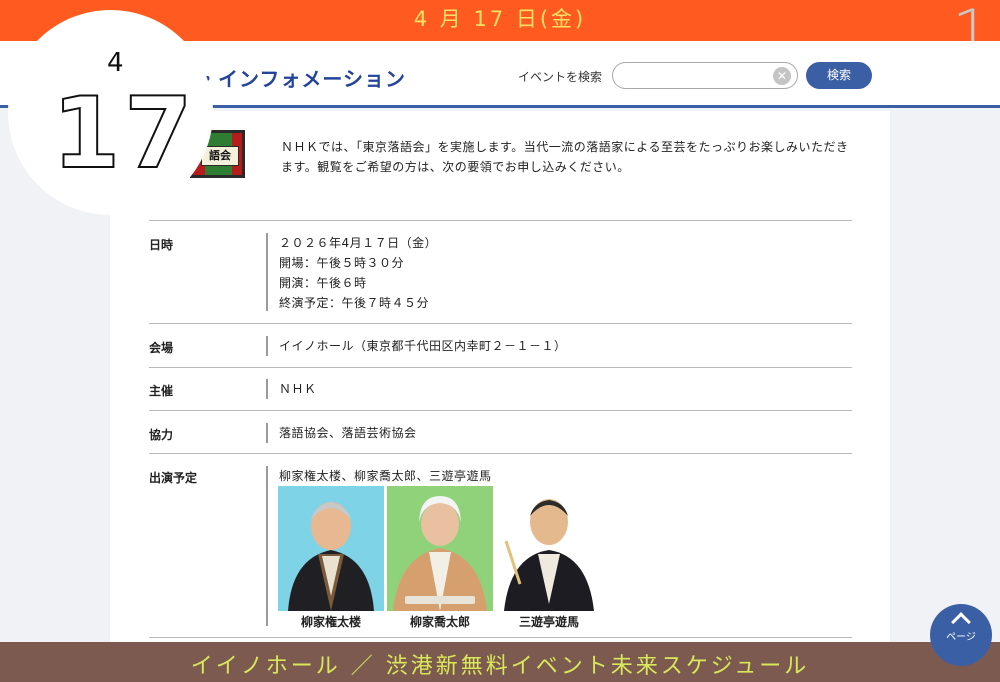 The height and width of the screenshot is (682, 1000). I want to click on performers-summary: 柳家権太楼、柳家喬太郎、三遊亭遊馬, so click(385, 476).